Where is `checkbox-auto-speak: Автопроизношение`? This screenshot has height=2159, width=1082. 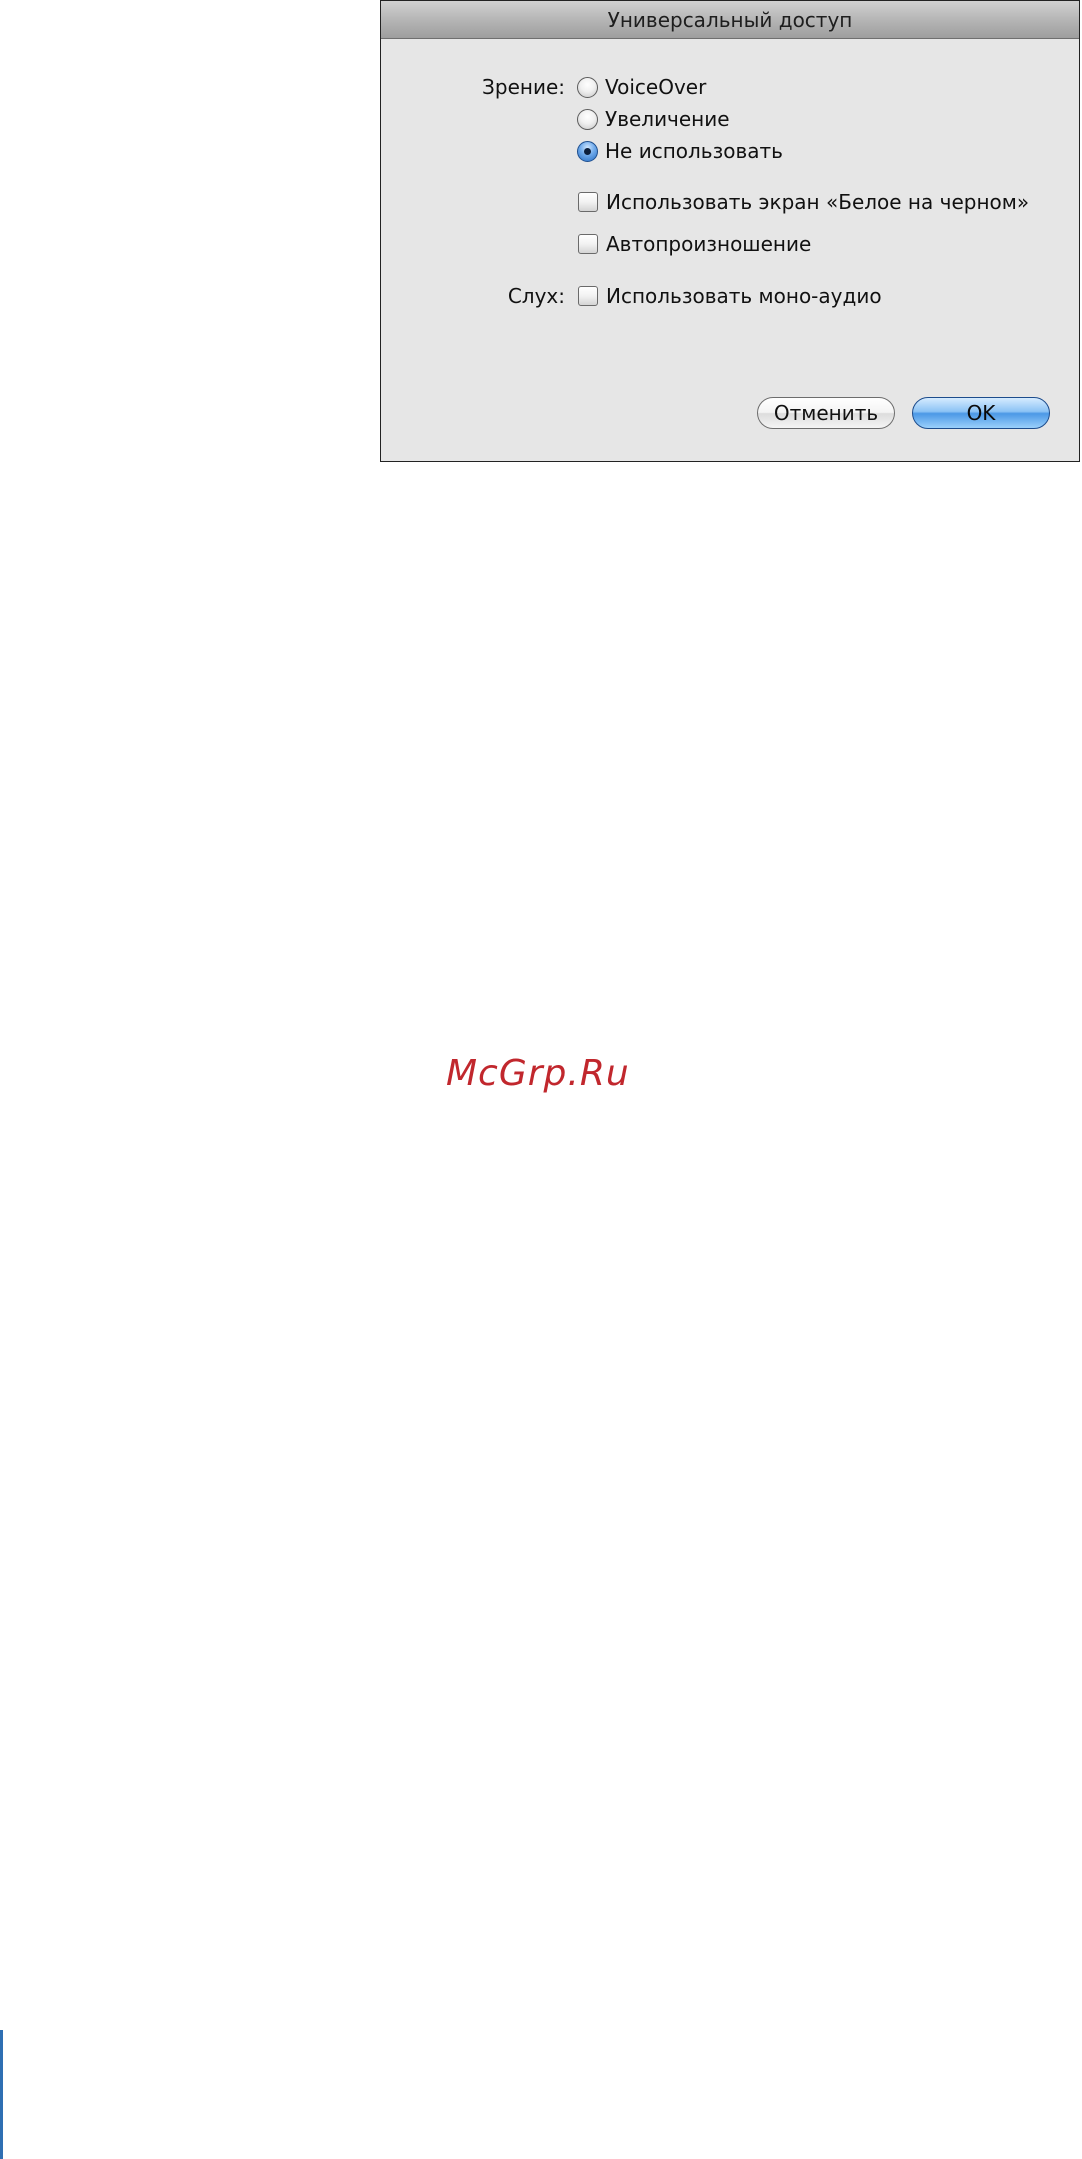 checkbox-auto-speak: Автопроизношение is located at coordinates (694, 244).